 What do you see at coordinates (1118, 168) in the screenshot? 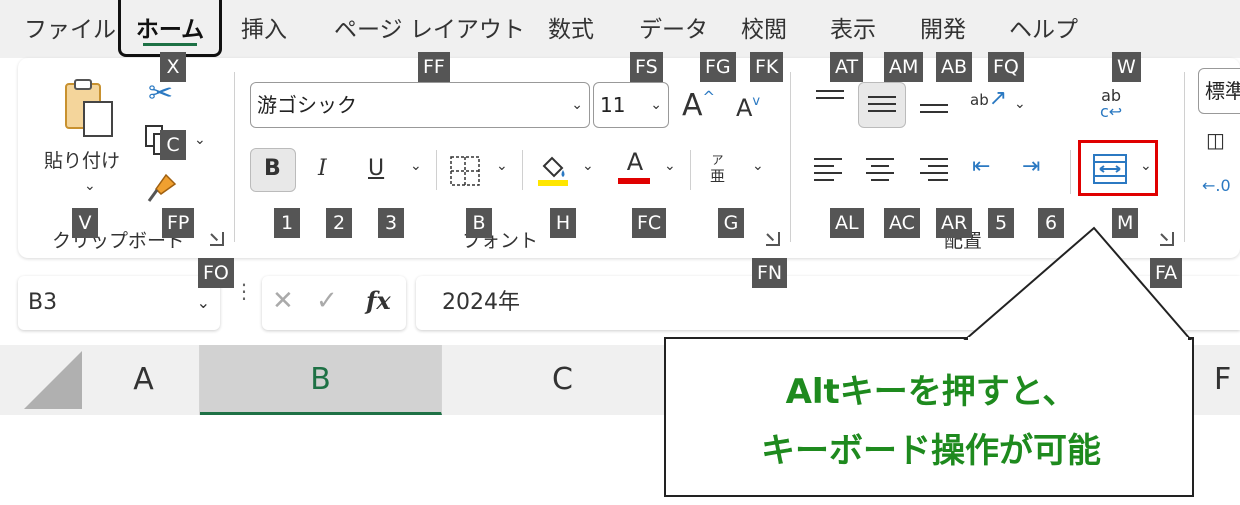
I see `merge-center-highlight` at bounding box center [1118, 168].